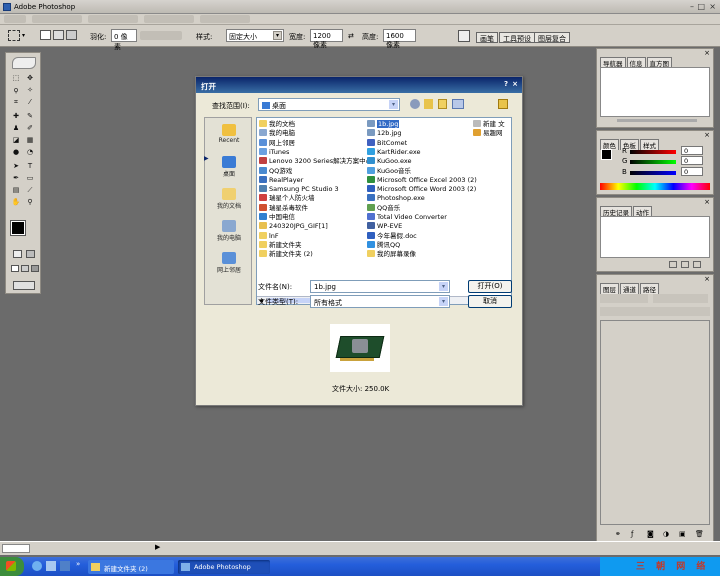 The height and width of the screenshot is (576, 720). What do you see at coordinates (30, 202) in the screenshot?
I see `zoom-tool-icon: ⚲` at bounding box center [30, 202].